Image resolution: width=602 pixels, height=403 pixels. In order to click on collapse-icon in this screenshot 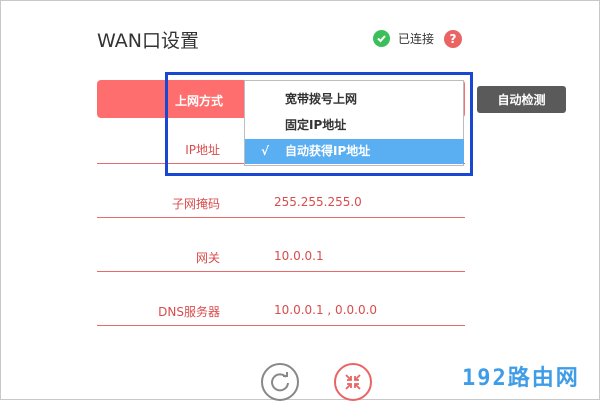, I will do `click(353, 382)`.